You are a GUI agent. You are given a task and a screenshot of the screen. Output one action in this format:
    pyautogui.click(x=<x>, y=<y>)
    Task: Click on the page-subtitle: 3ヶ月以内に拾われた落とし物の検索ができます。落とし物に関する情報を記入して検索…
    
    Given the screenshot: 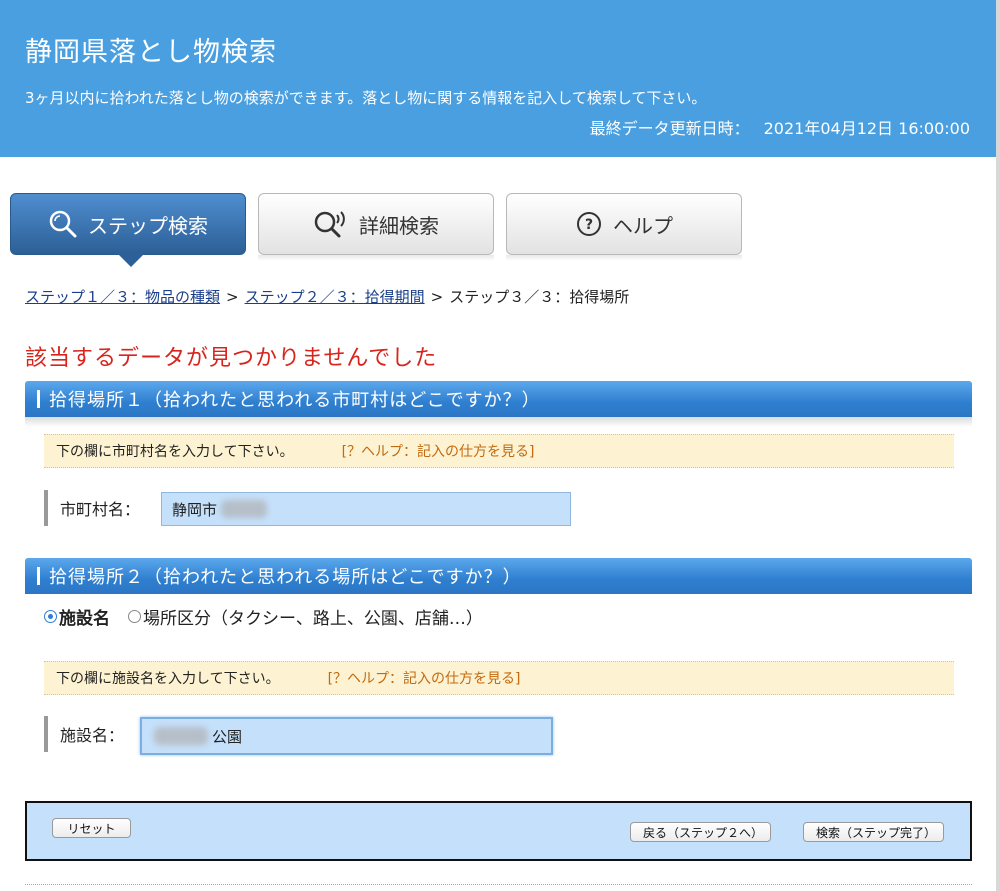 What is the action you would take?
    pyautogui.click(x=366, y=98)
    